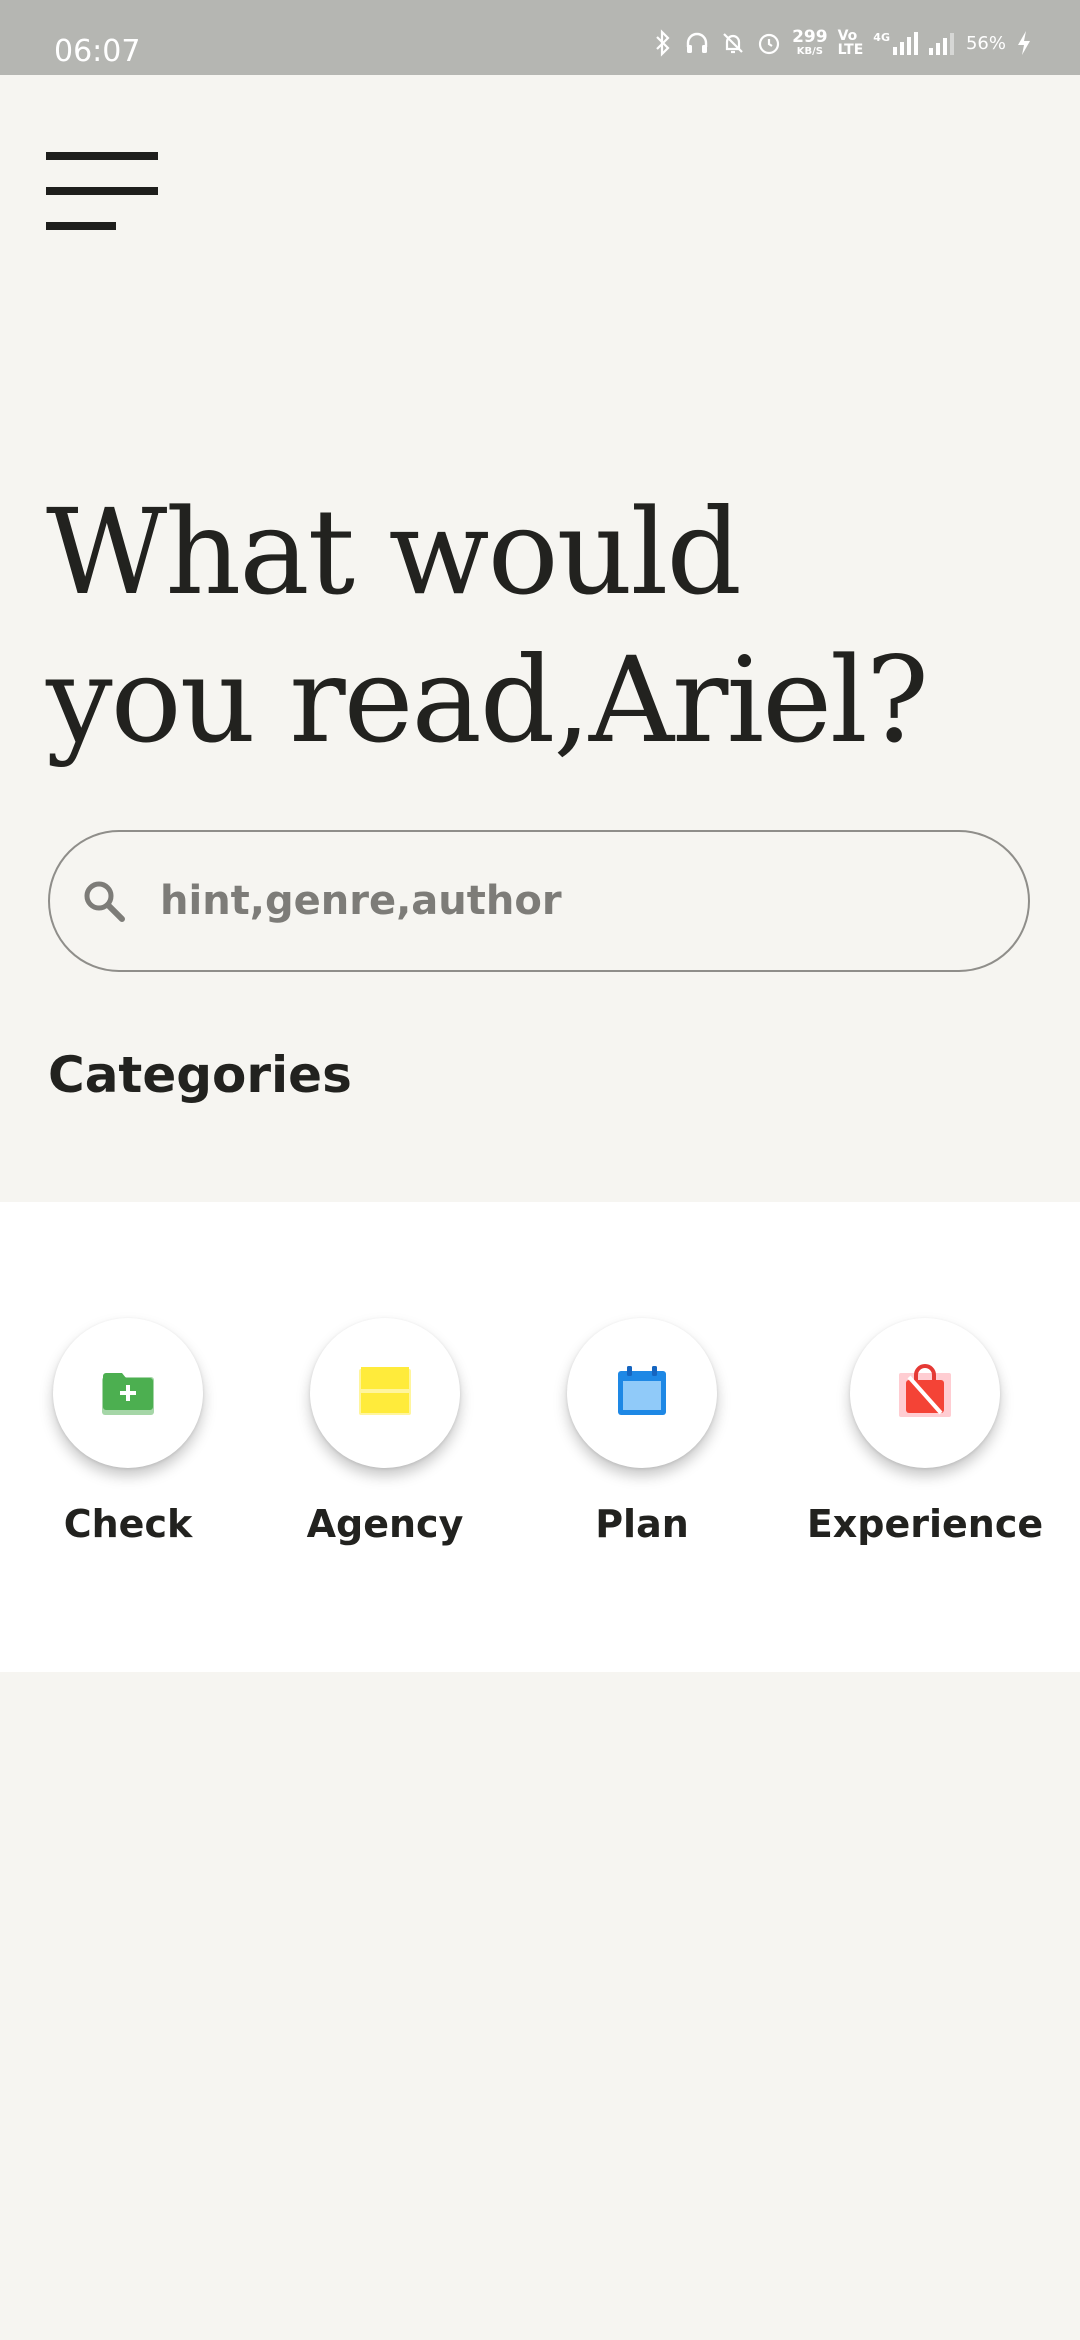 The image size is (1080, 2340). I want to click on category-label: Plan, so click(642, 1524).